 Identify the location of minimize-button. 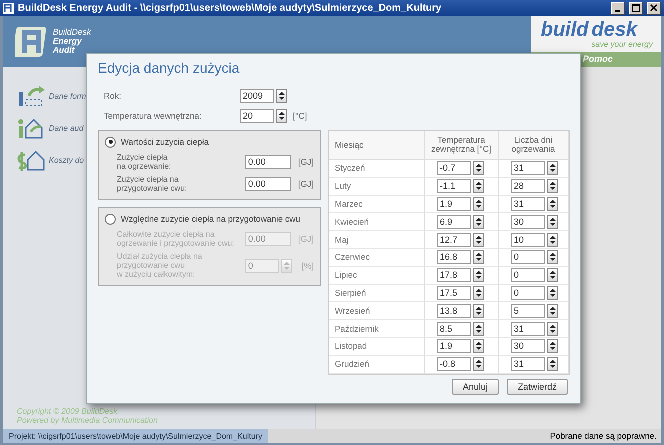
(618, 8).